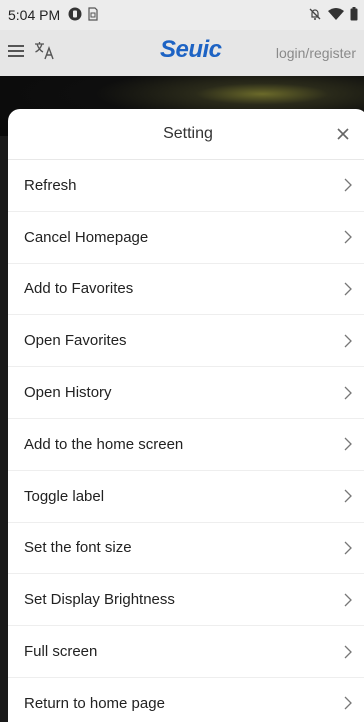 This screenshot has width=364, height=722. Describe the element at coordinates (79, 289) in the screenshot. I see `menu-item-label: Add to Favorites` at that location.